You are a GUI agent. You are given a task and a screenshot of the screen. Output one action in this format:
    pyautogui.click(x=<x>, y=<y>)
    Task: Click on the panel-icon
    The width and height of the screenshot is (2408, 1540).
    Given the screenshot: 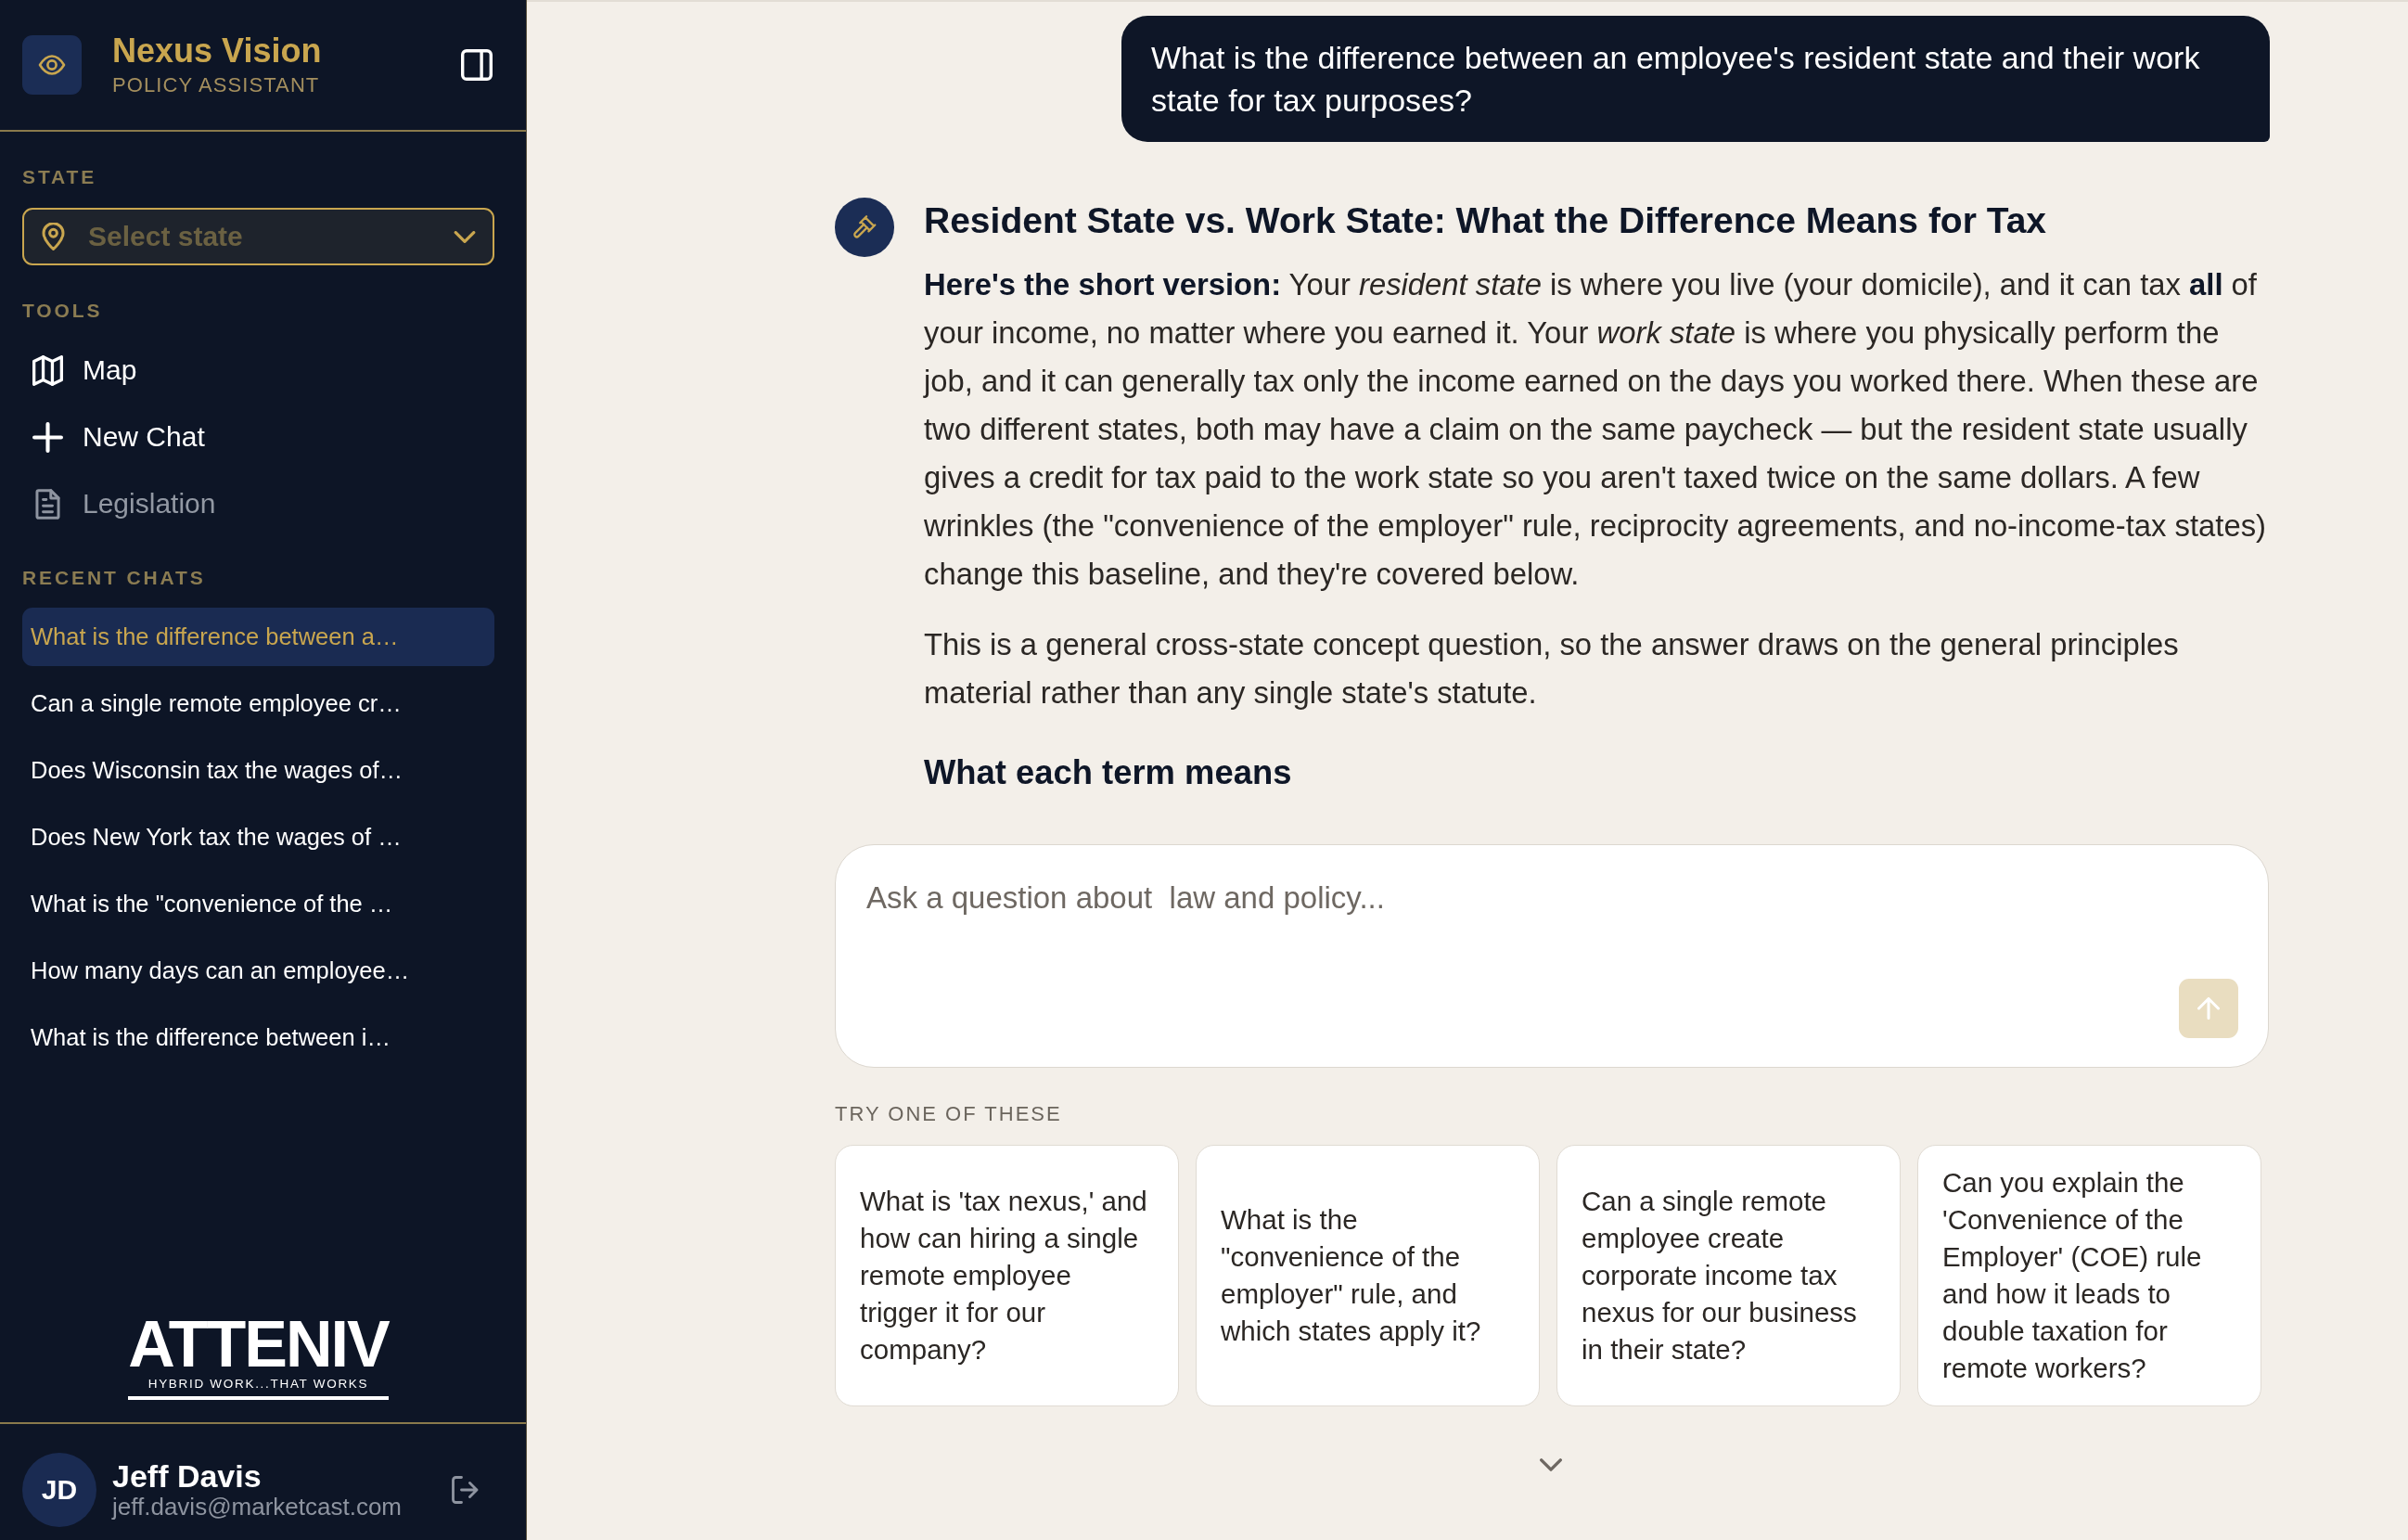 What is the action you would take?
    pyautogui.click(x=477, y=65)
    